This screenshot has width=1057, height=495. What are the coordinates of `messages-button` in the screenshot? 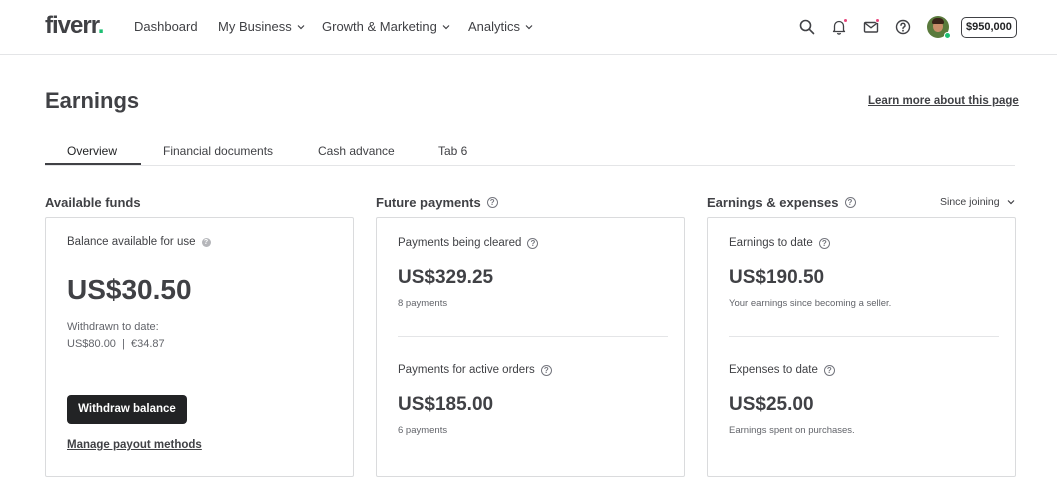 It's located at (871, 27).